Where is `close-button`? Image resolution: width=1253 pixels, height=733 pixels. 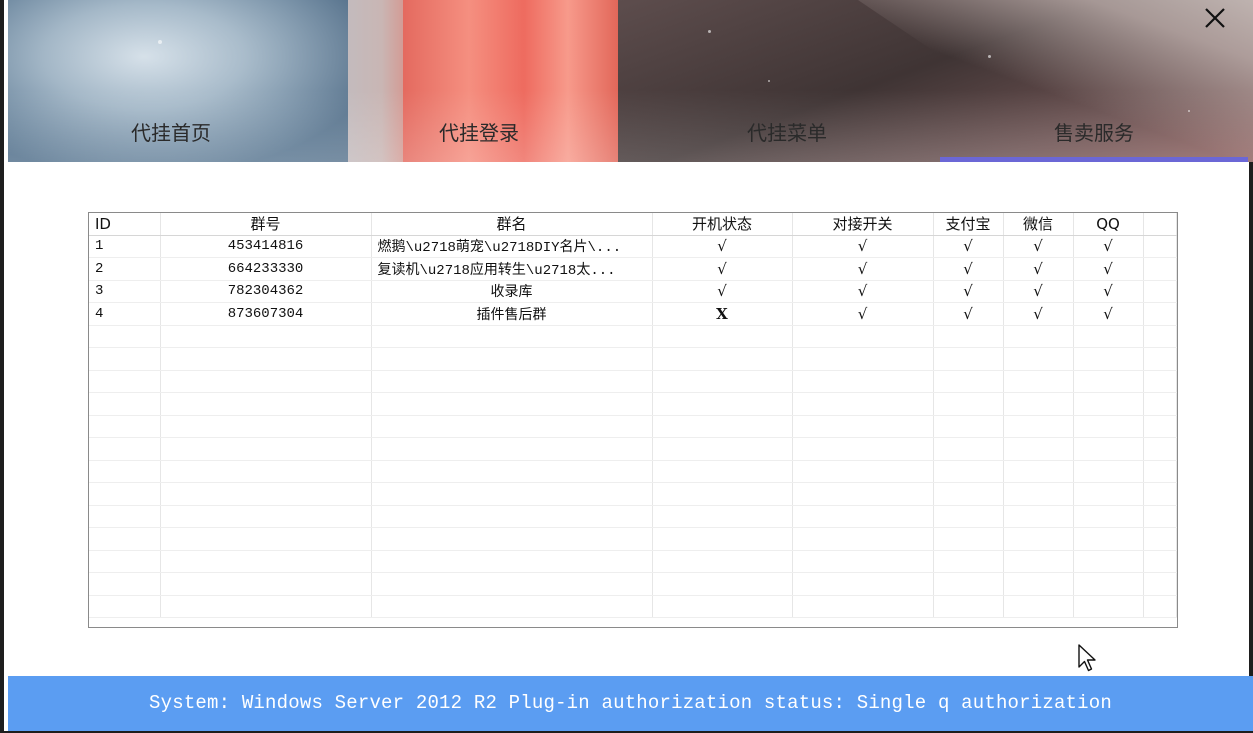
close-button is located at coordinates (1215, 18).